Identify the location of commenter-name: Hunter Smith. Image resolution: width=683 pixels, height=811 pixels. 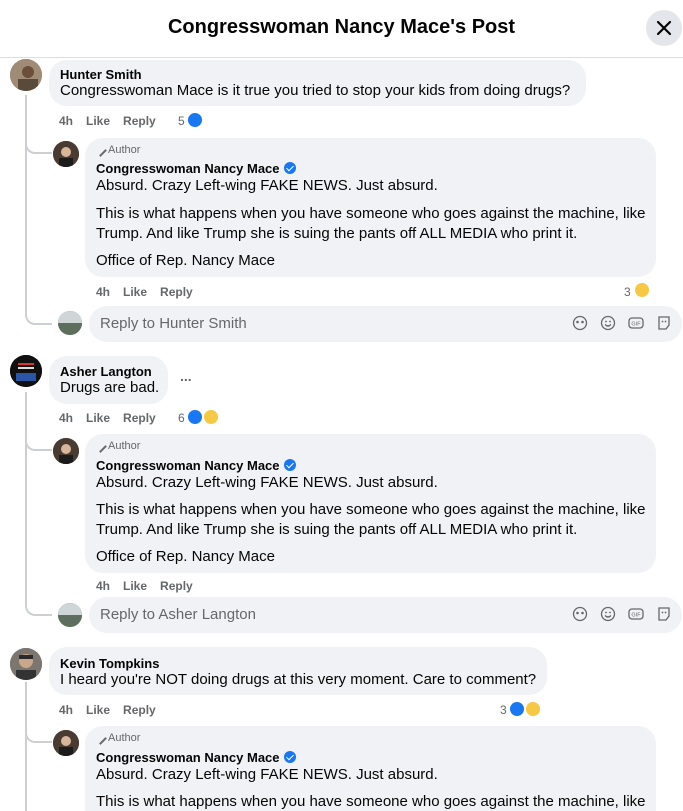
(101, 74).